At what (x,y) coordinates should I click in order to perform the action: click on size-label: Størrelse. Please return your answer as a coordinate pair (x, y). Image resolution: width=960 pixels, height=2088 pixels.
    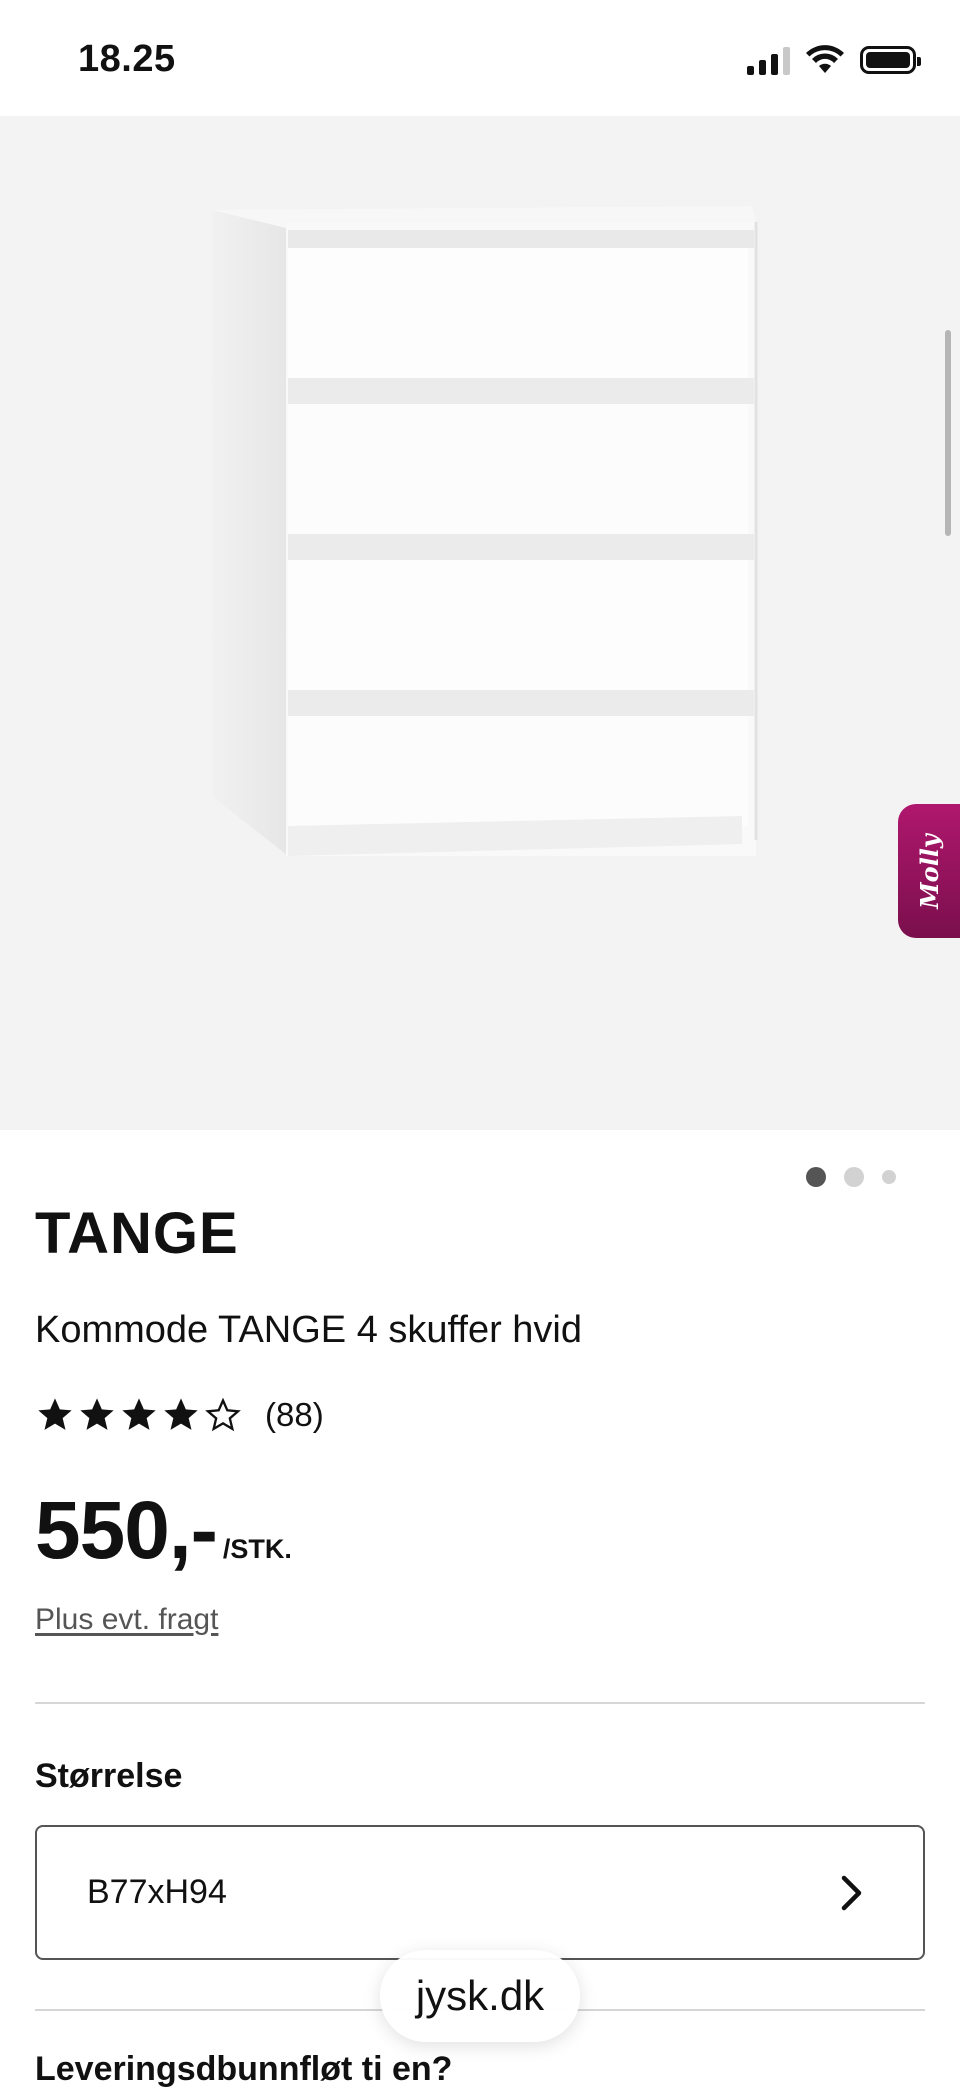
    Looking at the image, I should click on (109, 1776).